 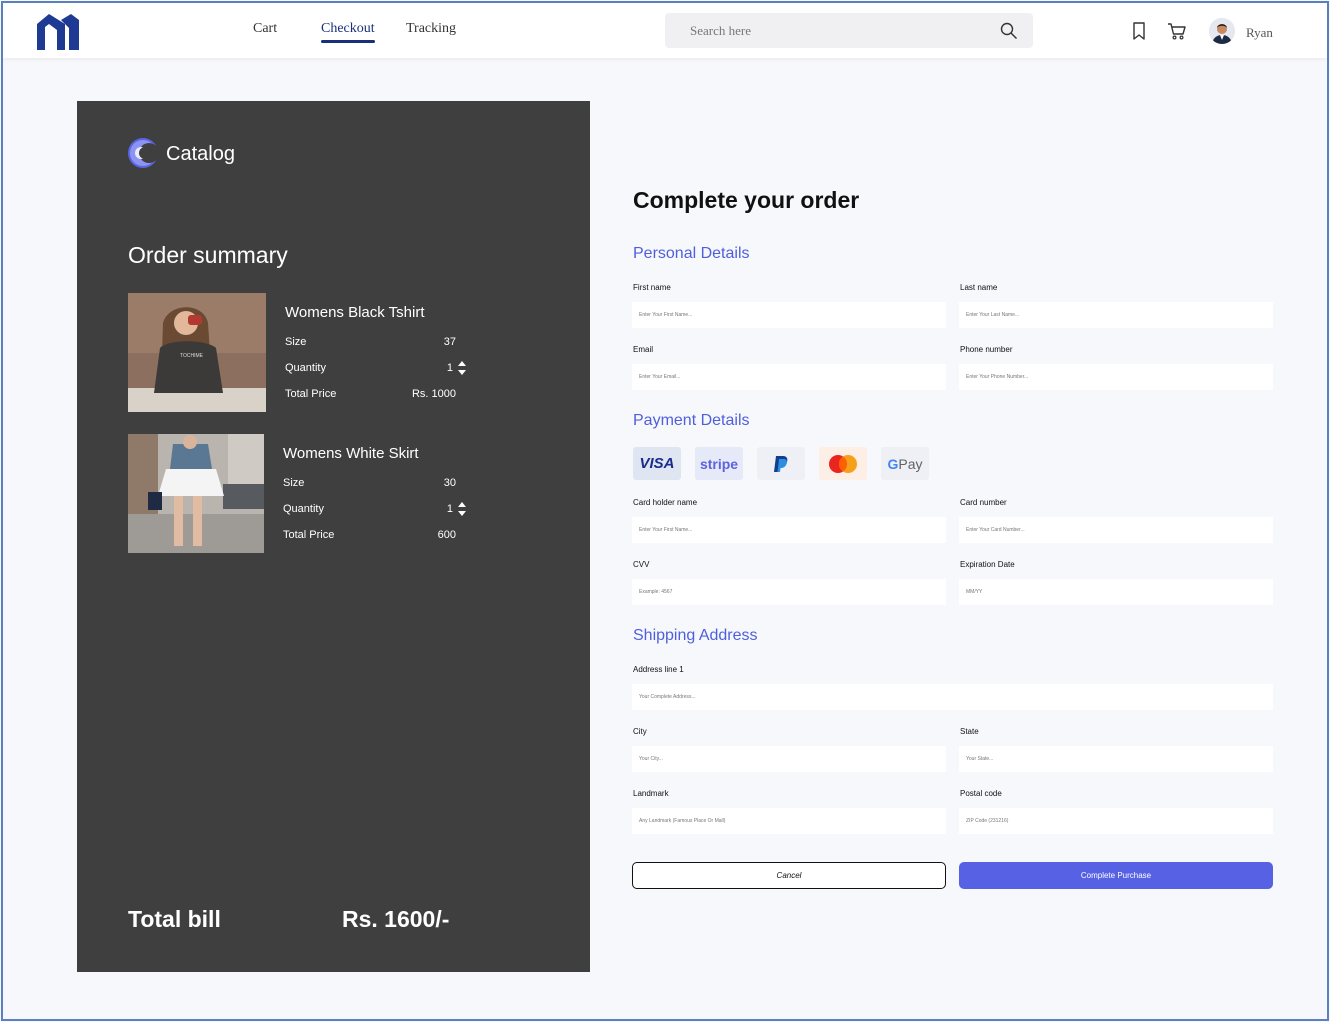 I want to click on email-label: Email, so click(x=643, y=349).